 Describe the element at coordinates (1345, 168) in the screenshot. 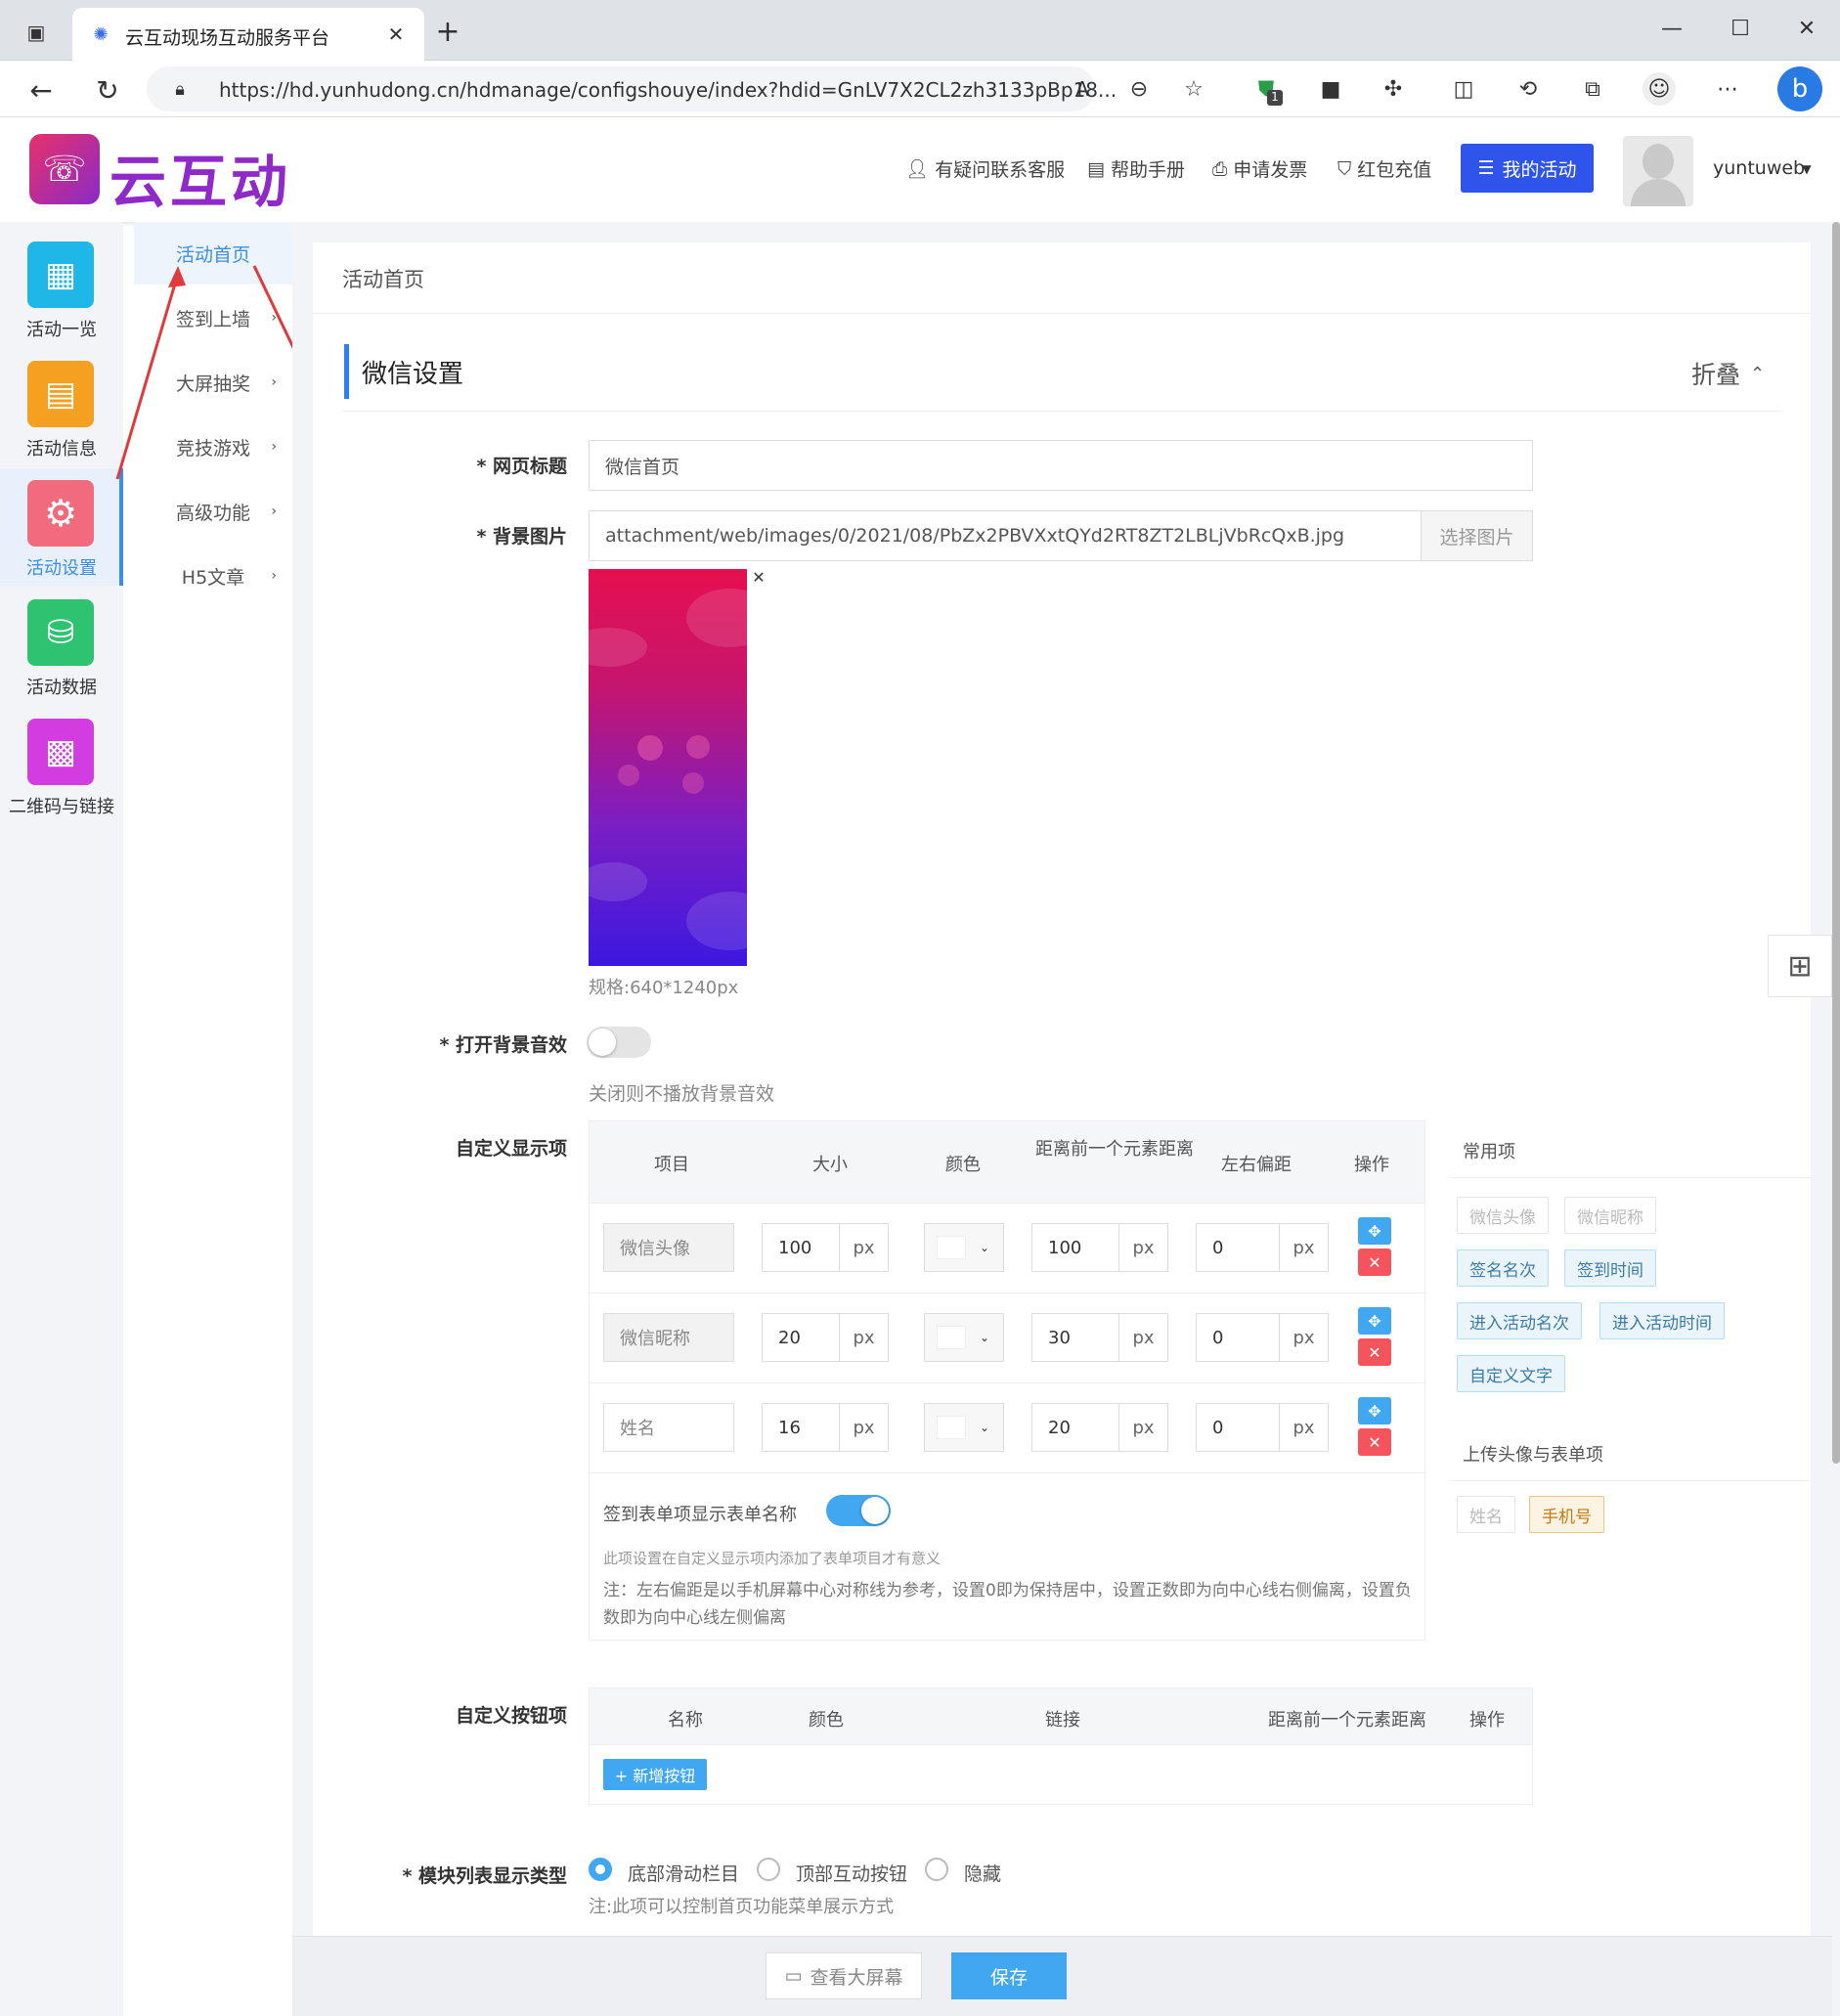

I see `check-shield-icon: ⛉` at that location.